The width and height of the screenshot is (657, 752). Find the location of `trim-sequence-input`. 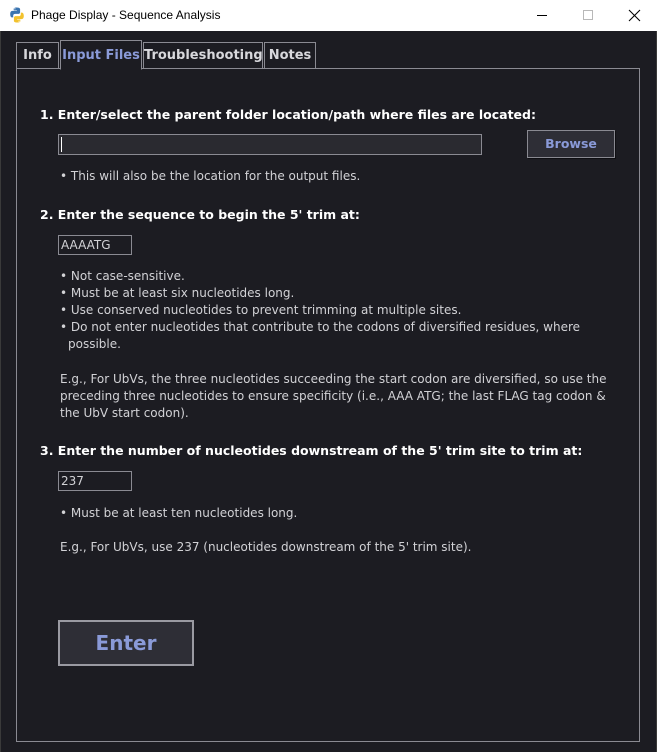

trim-sequence-input is located at coordinates (95, 245).